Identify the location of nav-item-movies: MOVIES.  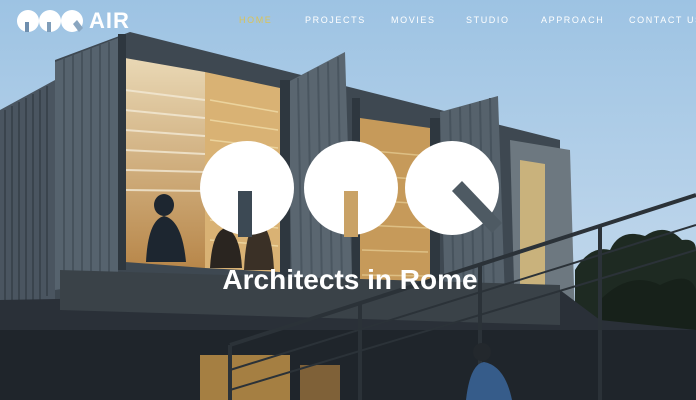
(413, 20).